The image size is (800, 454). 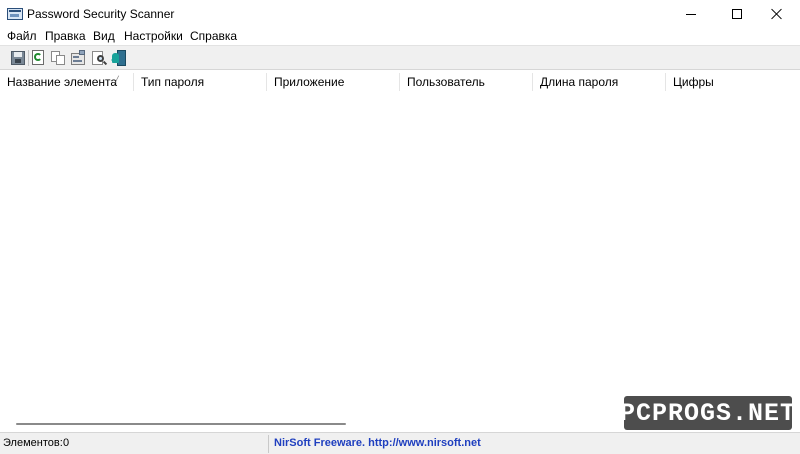 I want to click on maximize-icon, so click(x=737, y=14).